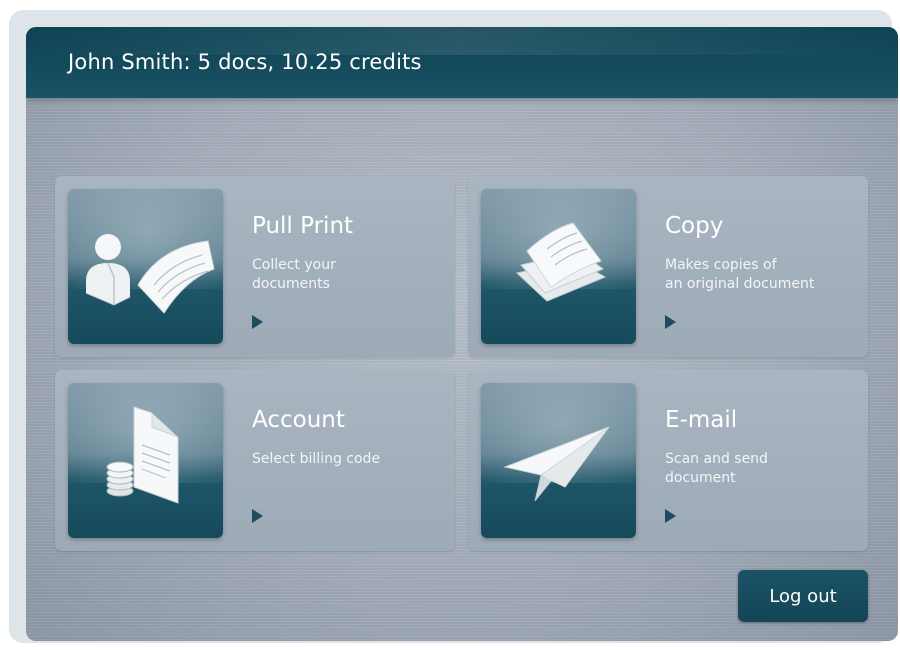 Image resolution: width=900 pixels, height=650 pixels. I want to click on tile-title: Copy, so click(694, 226).